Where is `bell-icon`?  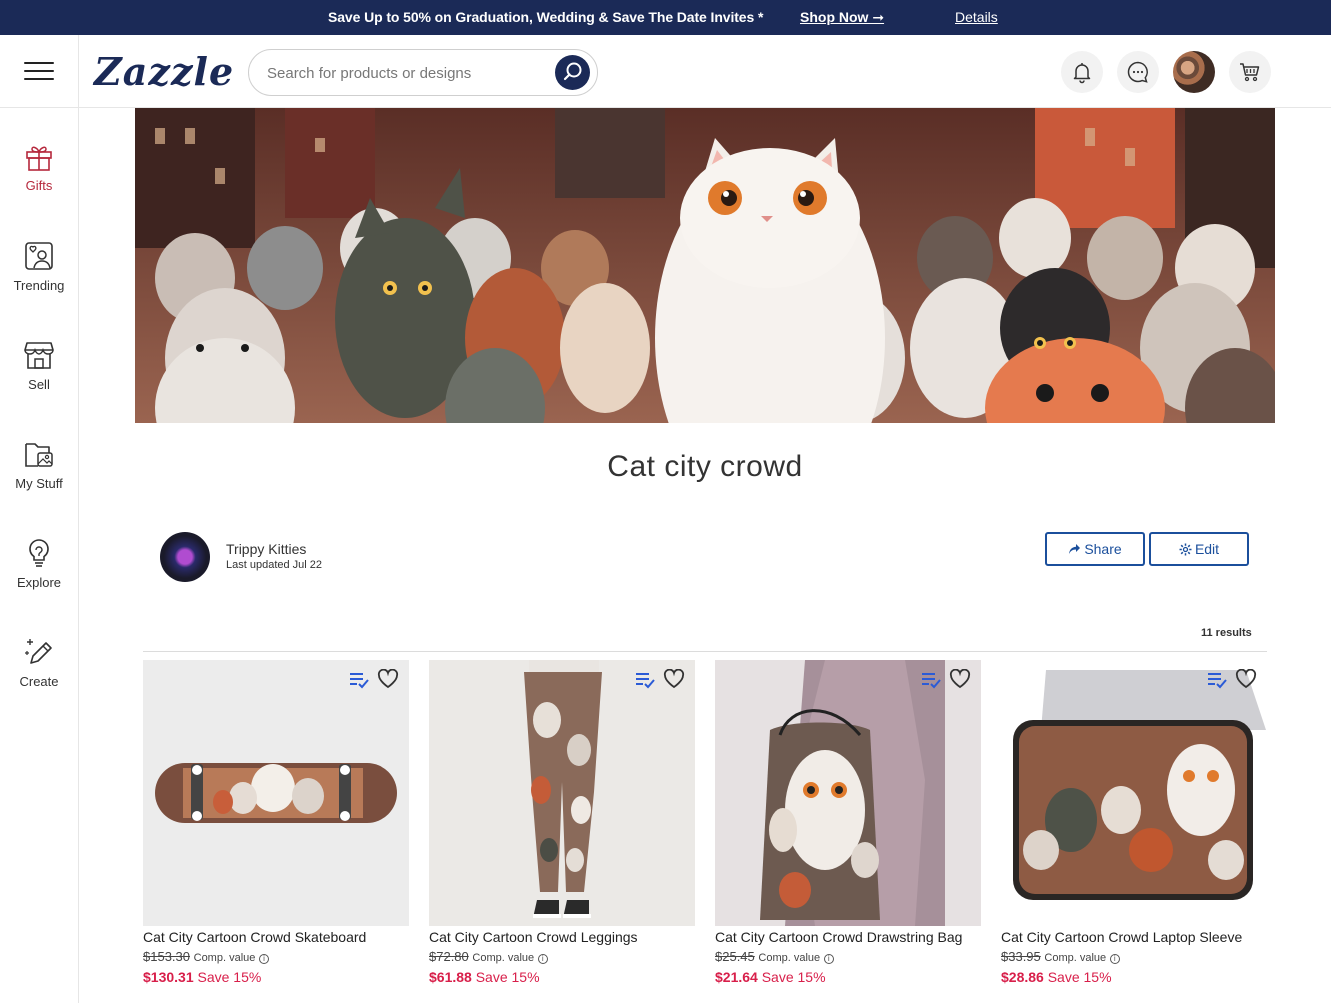
bell-icon is located at coordinates (1082, 73).